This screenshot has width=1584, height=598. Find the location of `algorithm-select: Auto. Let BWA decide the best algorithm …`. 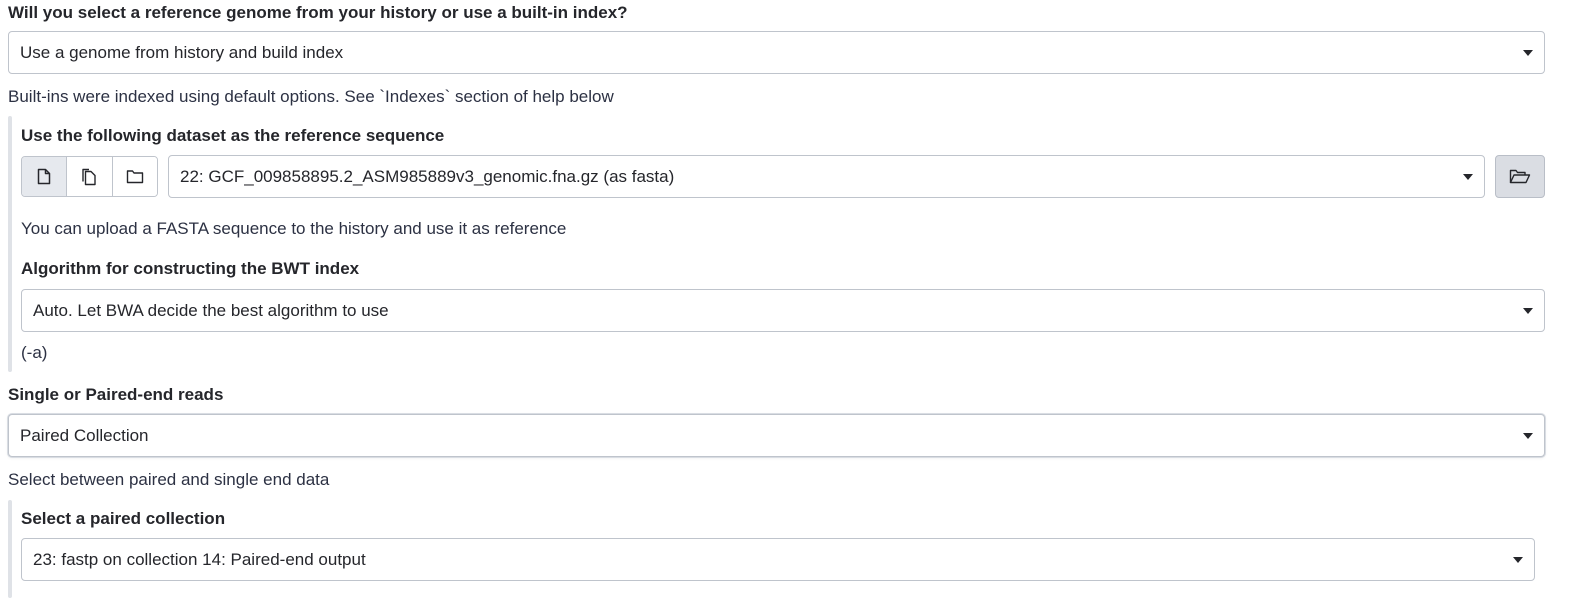

algorithm-select: Auto. Let BWA decide the best algorithm … is located at coordinates (783, 310).